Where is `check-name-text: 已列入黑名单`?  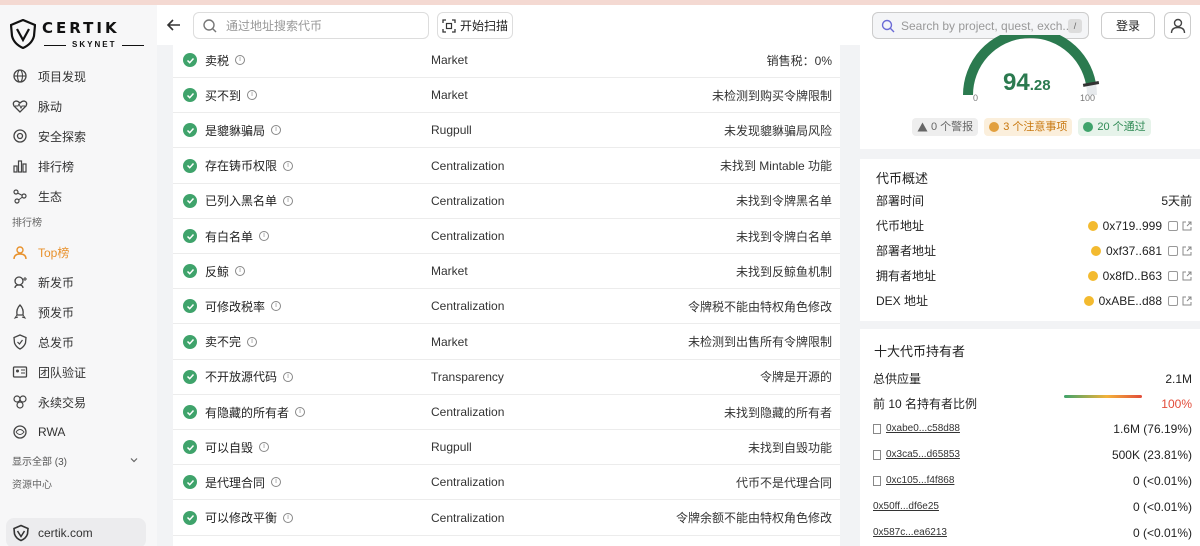
check-name-text: 已列入黑名单 is located at coordinates (241, 201).